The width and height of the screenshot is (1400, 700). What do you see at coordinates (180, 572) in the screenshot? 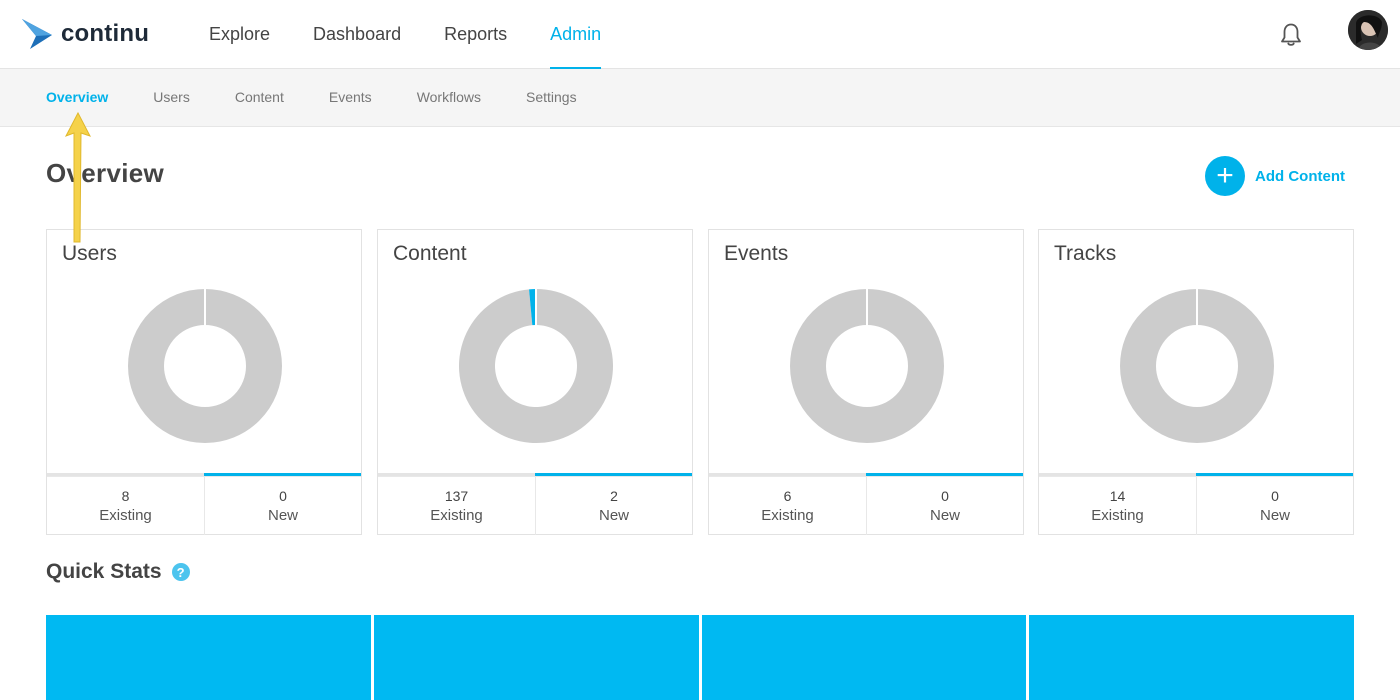
I see `help-icon: ?` at bounding box center [180, 572].